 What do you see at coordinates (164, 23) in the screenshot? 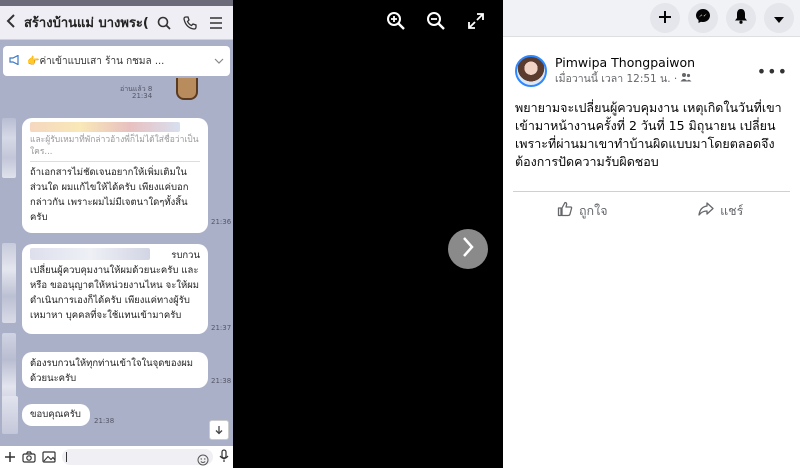
I see `search-icon` at bounding box center [164, 23].